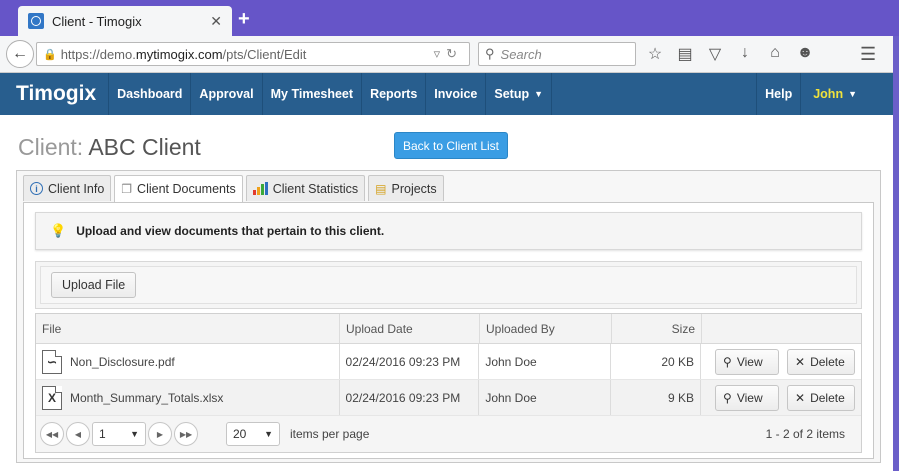 The image size is (899, 471). I want to click on nav-reports: Reports, so click(393, 94).